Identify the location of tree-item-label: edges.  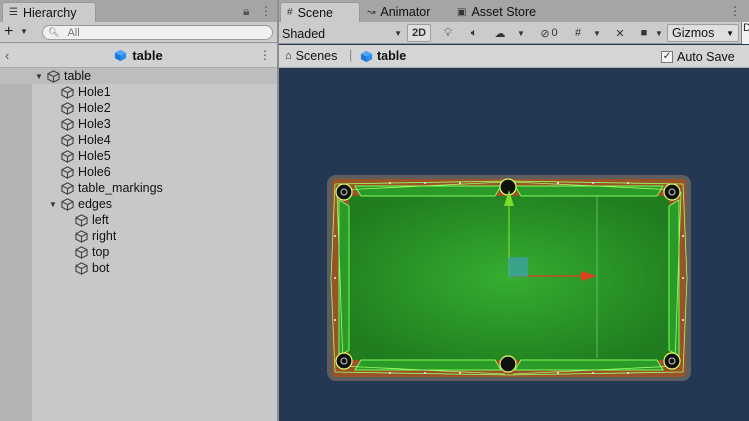
(95, 204).